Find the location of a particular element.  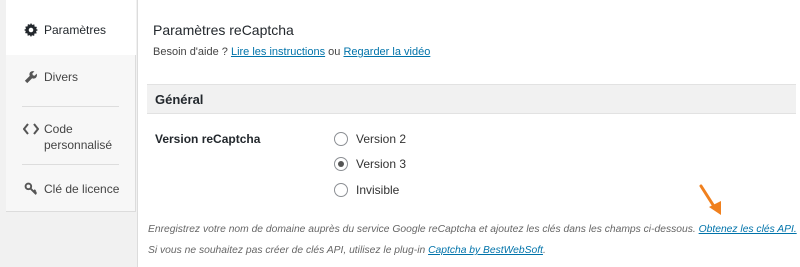

video-link: Regarder la vidéo is located at coordinates (386, 52).